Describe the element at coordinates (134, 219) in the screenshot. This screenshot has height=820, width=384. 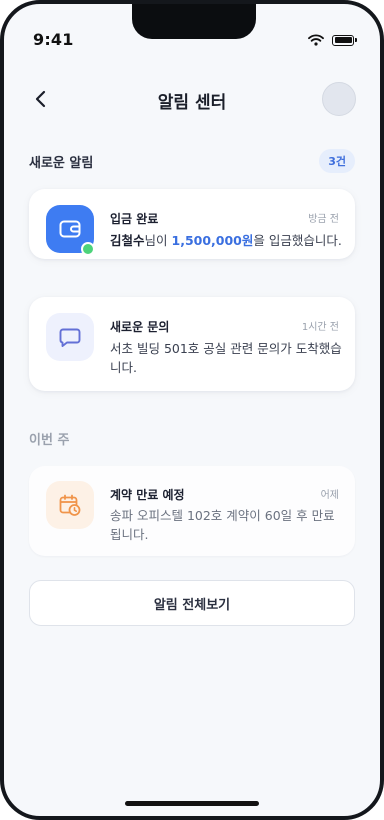
I see `notification-title: 입금 완료` at that location.